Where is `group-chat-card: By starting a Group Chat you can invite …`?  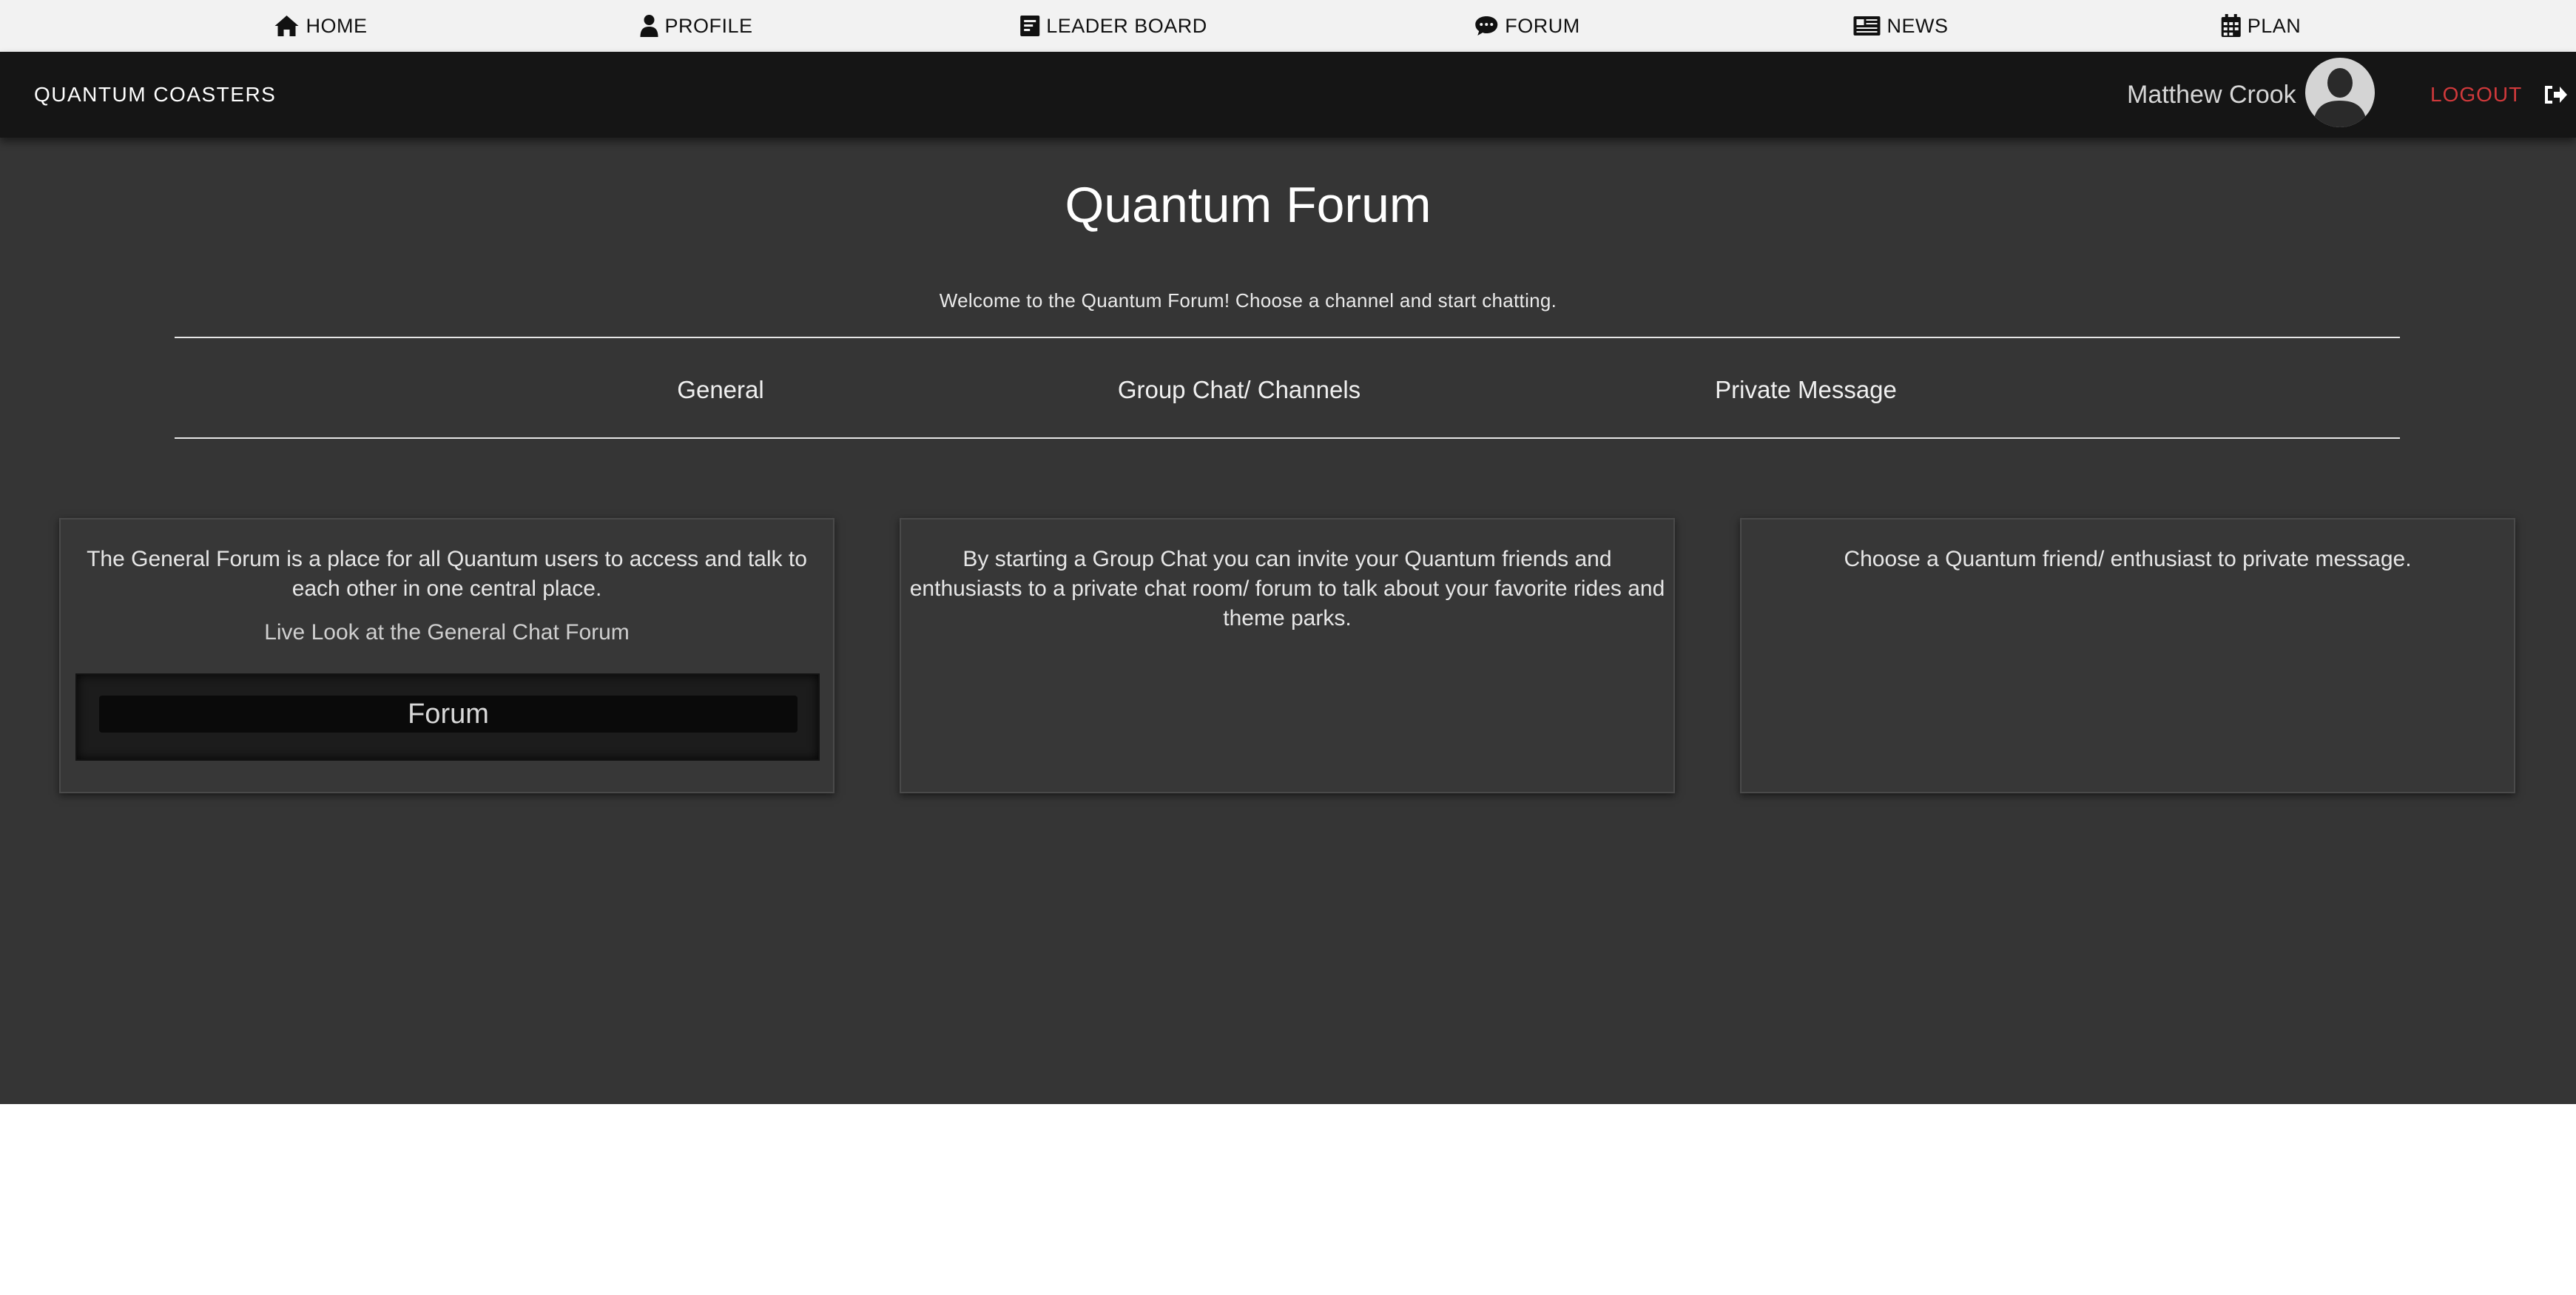 group-chat-card: By starting a Group Chat you can invite … is located at coordinates (1287, 655).